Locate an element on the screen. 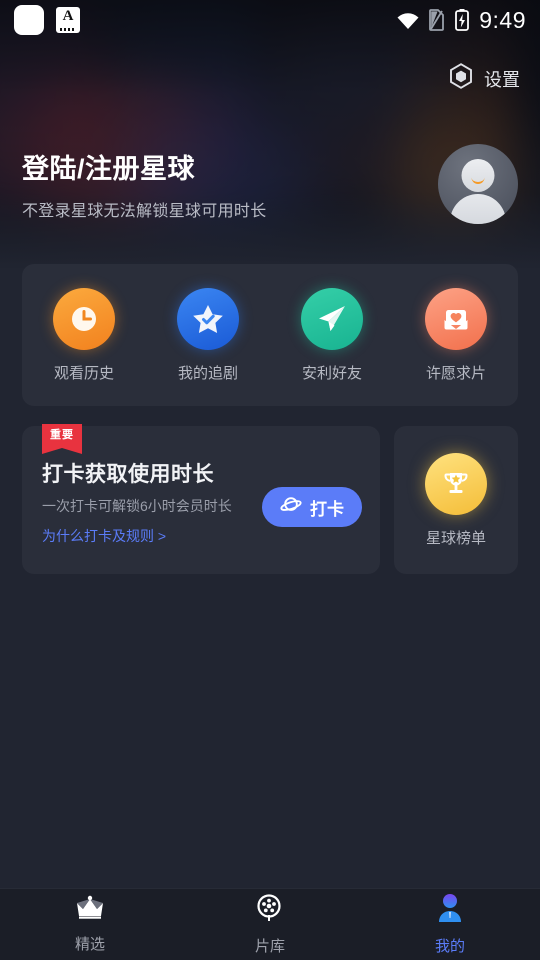 The image size is (540, 960). app-a-icon: A is located at coordinates (68, 20).